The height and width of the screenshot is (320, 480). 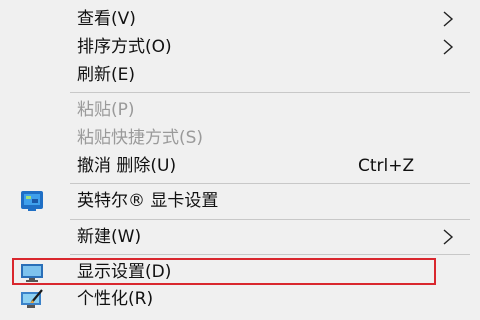 I want to click on menu-item-display-settings-label: 显示设置(D), so click(x=124, y=272).